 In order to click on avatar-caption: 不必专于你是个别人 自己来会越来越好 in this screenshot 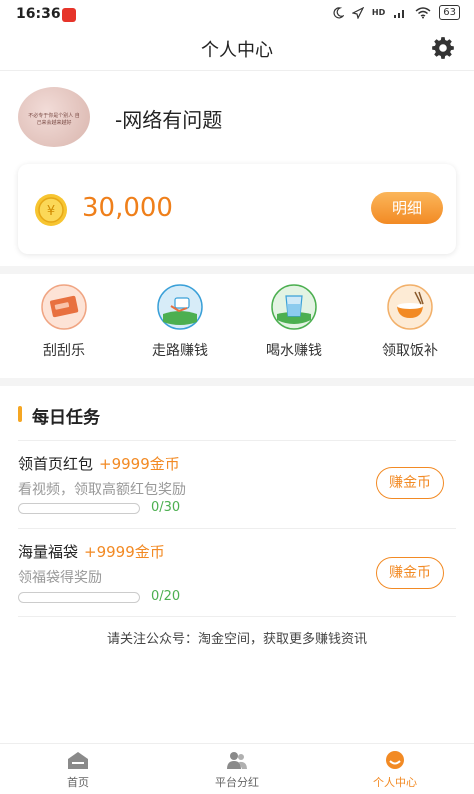, I will do `click(54, 119)`.